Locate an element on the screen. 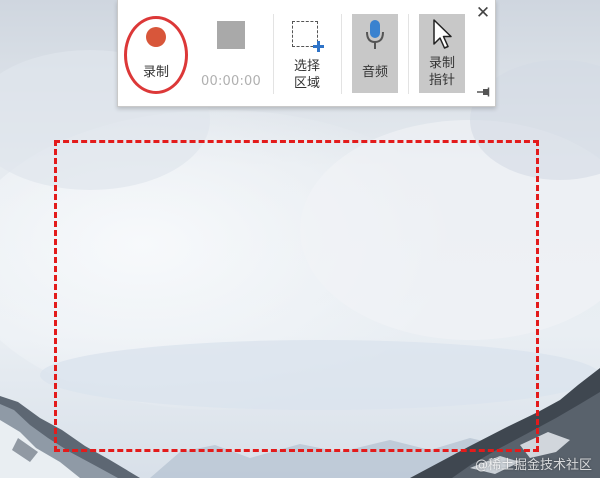 The image size is (600, 478). select-area-label: 选择 区域 is located at coordinates (306, 75).